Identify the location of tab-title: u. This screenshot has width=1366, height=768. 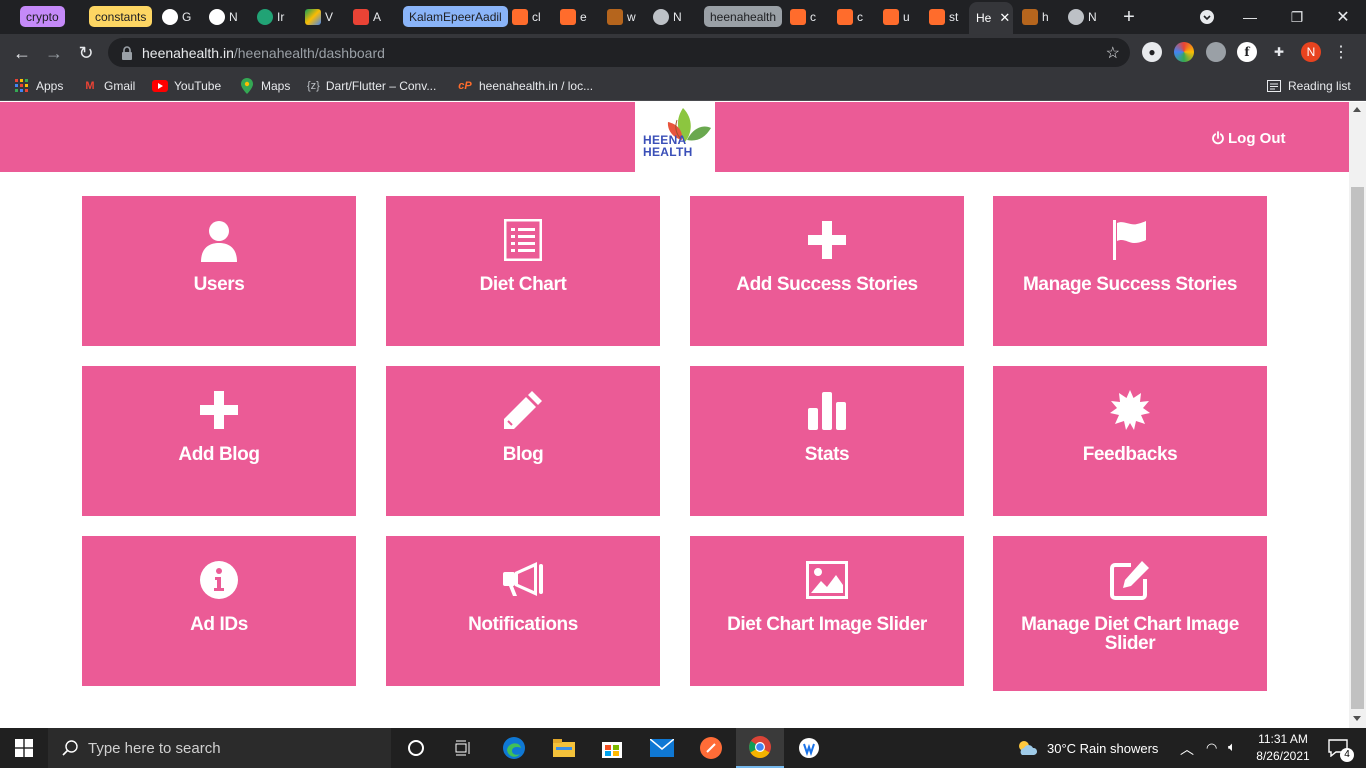
(906, 17).